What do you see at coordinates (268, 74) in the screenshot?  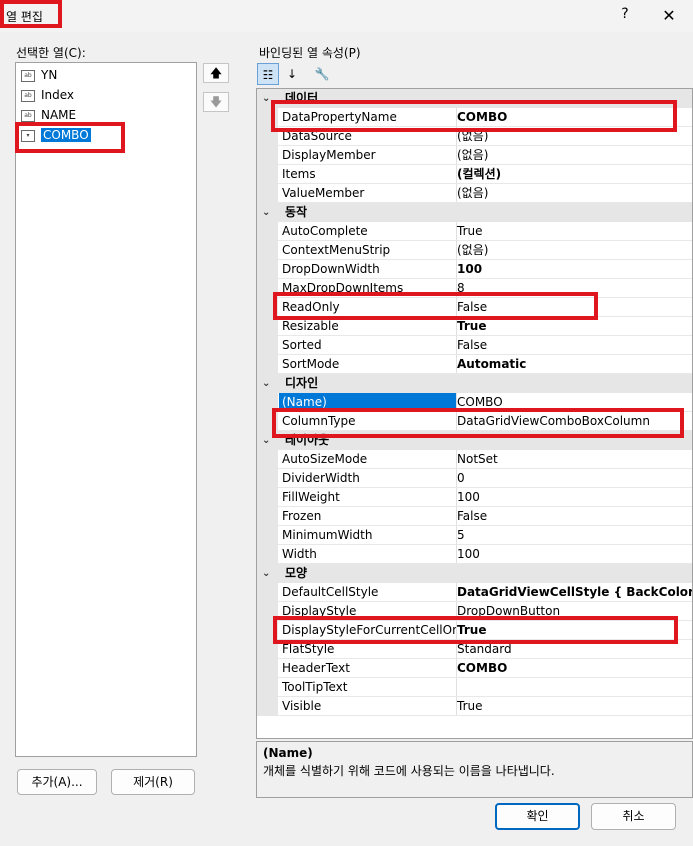 I see `categorized-icon: ☷` at bounding box center [268, 74].